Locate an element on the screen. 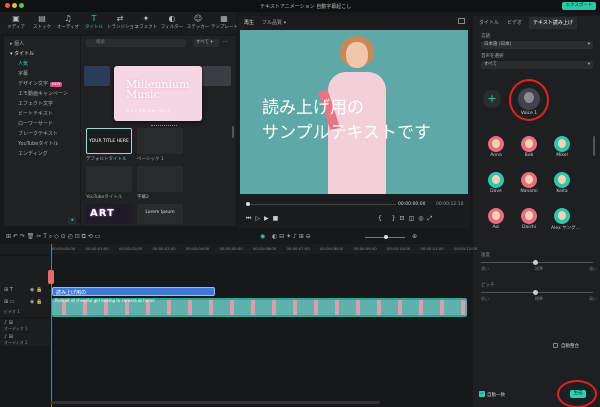  thumb-label: YouTubeタイトル is located at coordinates (104, 197).